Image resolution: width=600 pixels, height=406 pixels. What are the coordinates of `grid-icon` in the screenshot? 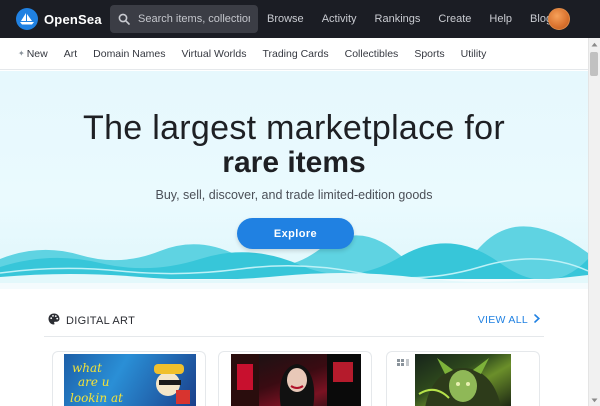 It's located at (403, 363).